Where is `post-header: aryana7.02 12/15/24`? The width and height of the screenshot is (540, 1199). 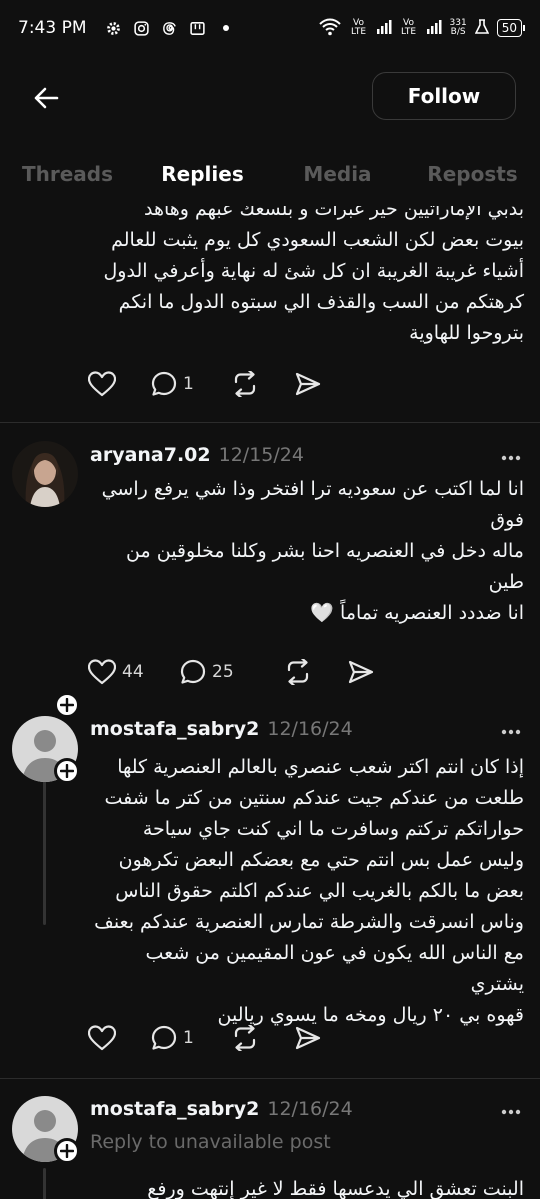 post-header: aryana7.02 12/15/24 is located at coordinates (197, 455).